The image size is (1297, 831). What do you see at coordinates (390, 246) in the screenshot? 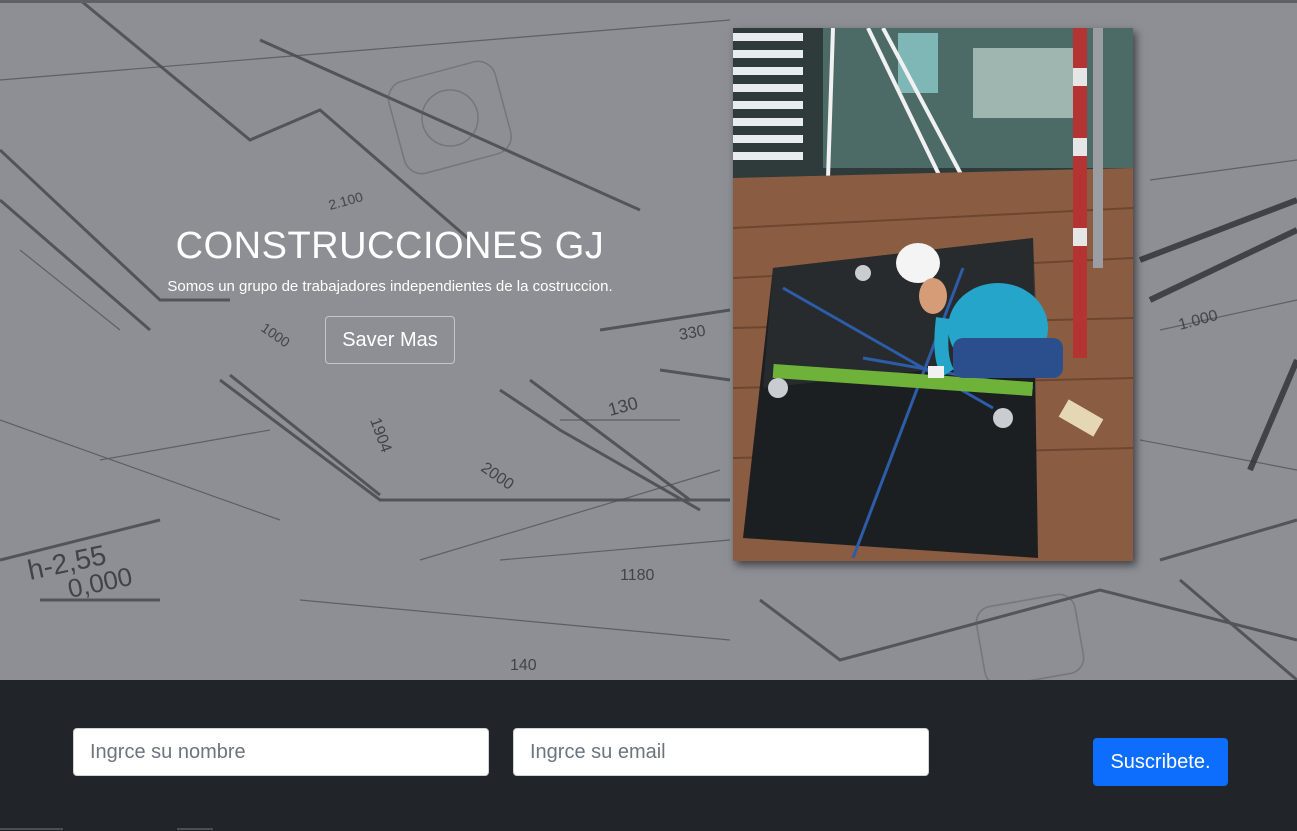
I see `hero-title: CONSTRUCCIONES GJ` at bounding box center [390, 246].